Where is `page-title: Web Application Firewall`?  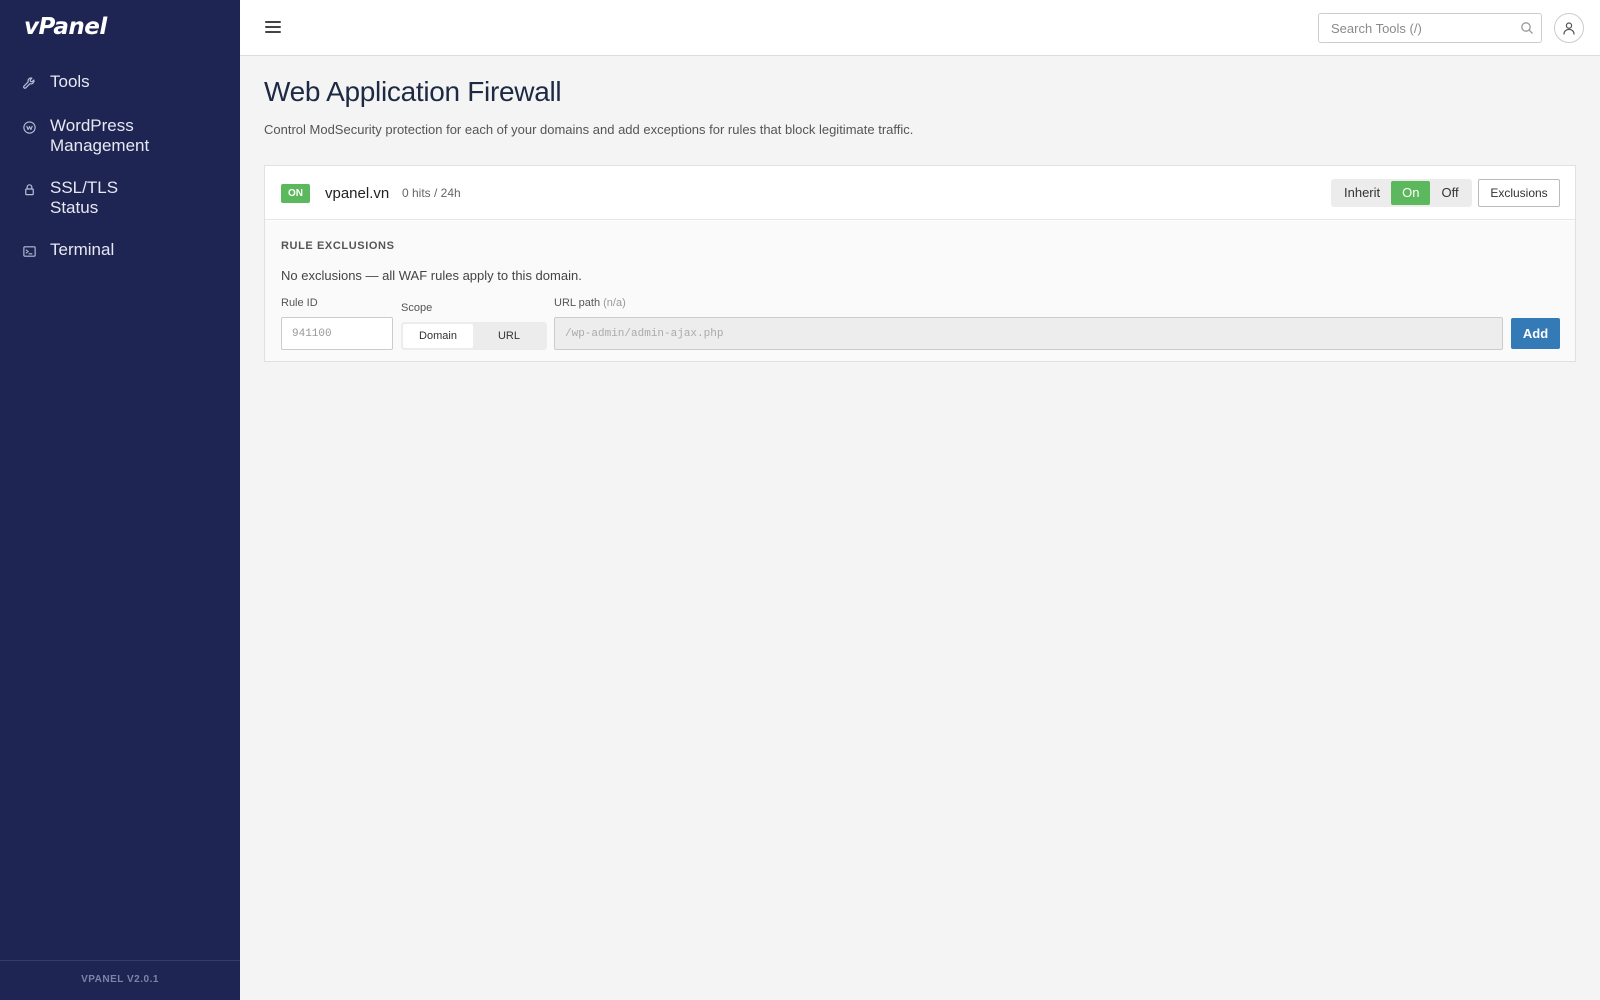
page-title: Web Application Firewall is located at coordinates (413, 91).